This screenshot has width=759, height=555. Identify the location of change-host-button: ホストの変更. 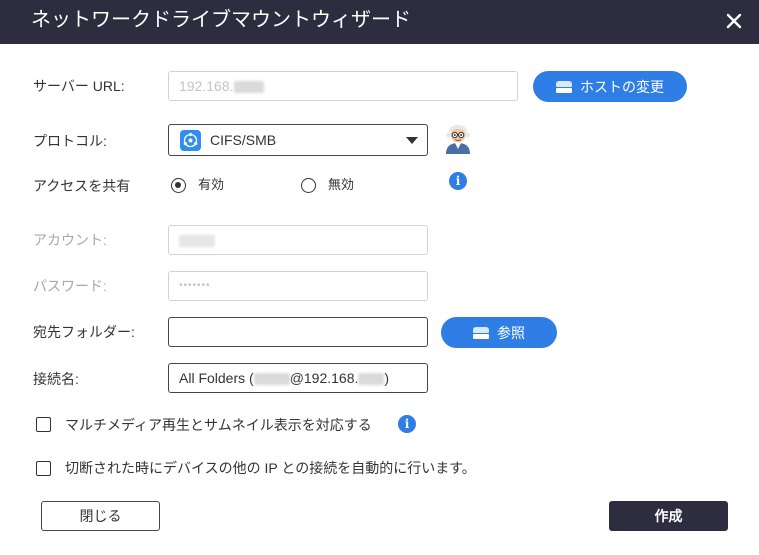
(610, 86).